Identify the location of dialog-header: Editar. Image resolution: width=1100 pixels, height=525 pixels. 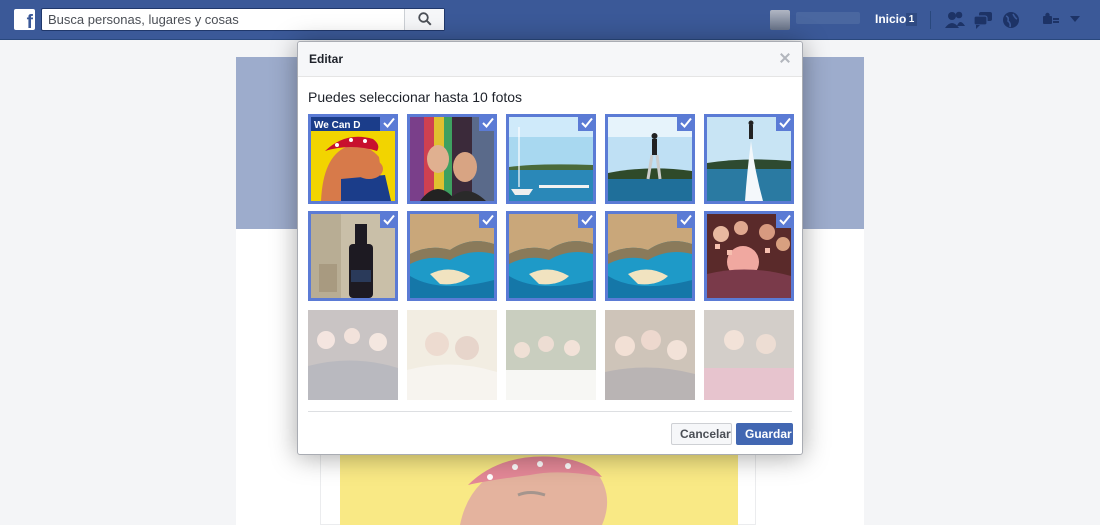
(550, 59).